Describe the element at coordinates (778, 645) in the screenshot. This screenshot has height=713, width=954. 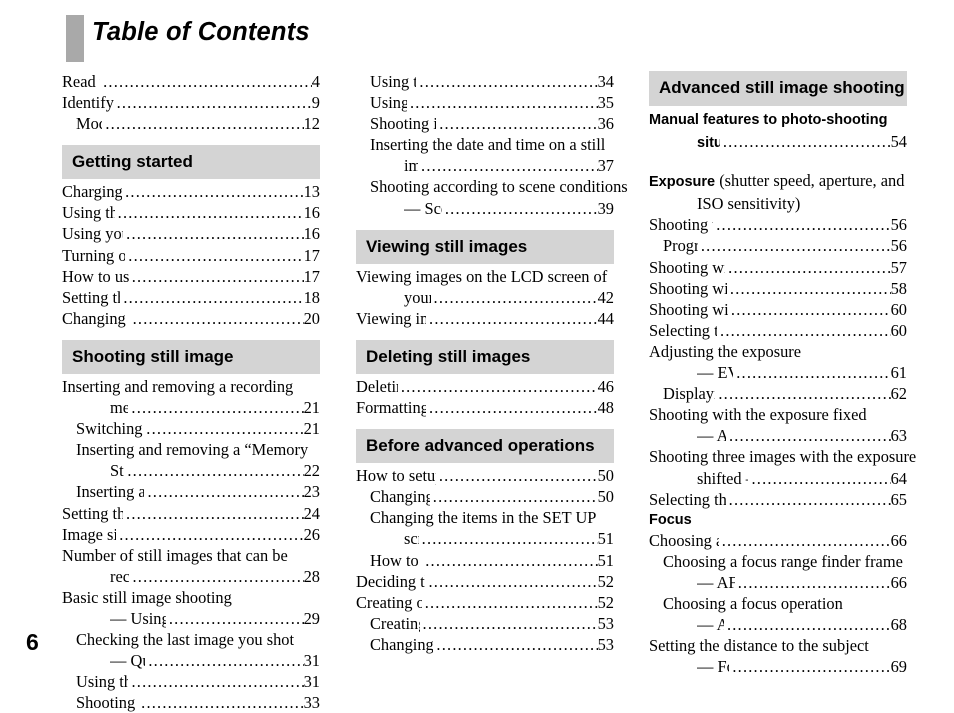
I see `toc-entry: Setting the distance to the subject` at that location.